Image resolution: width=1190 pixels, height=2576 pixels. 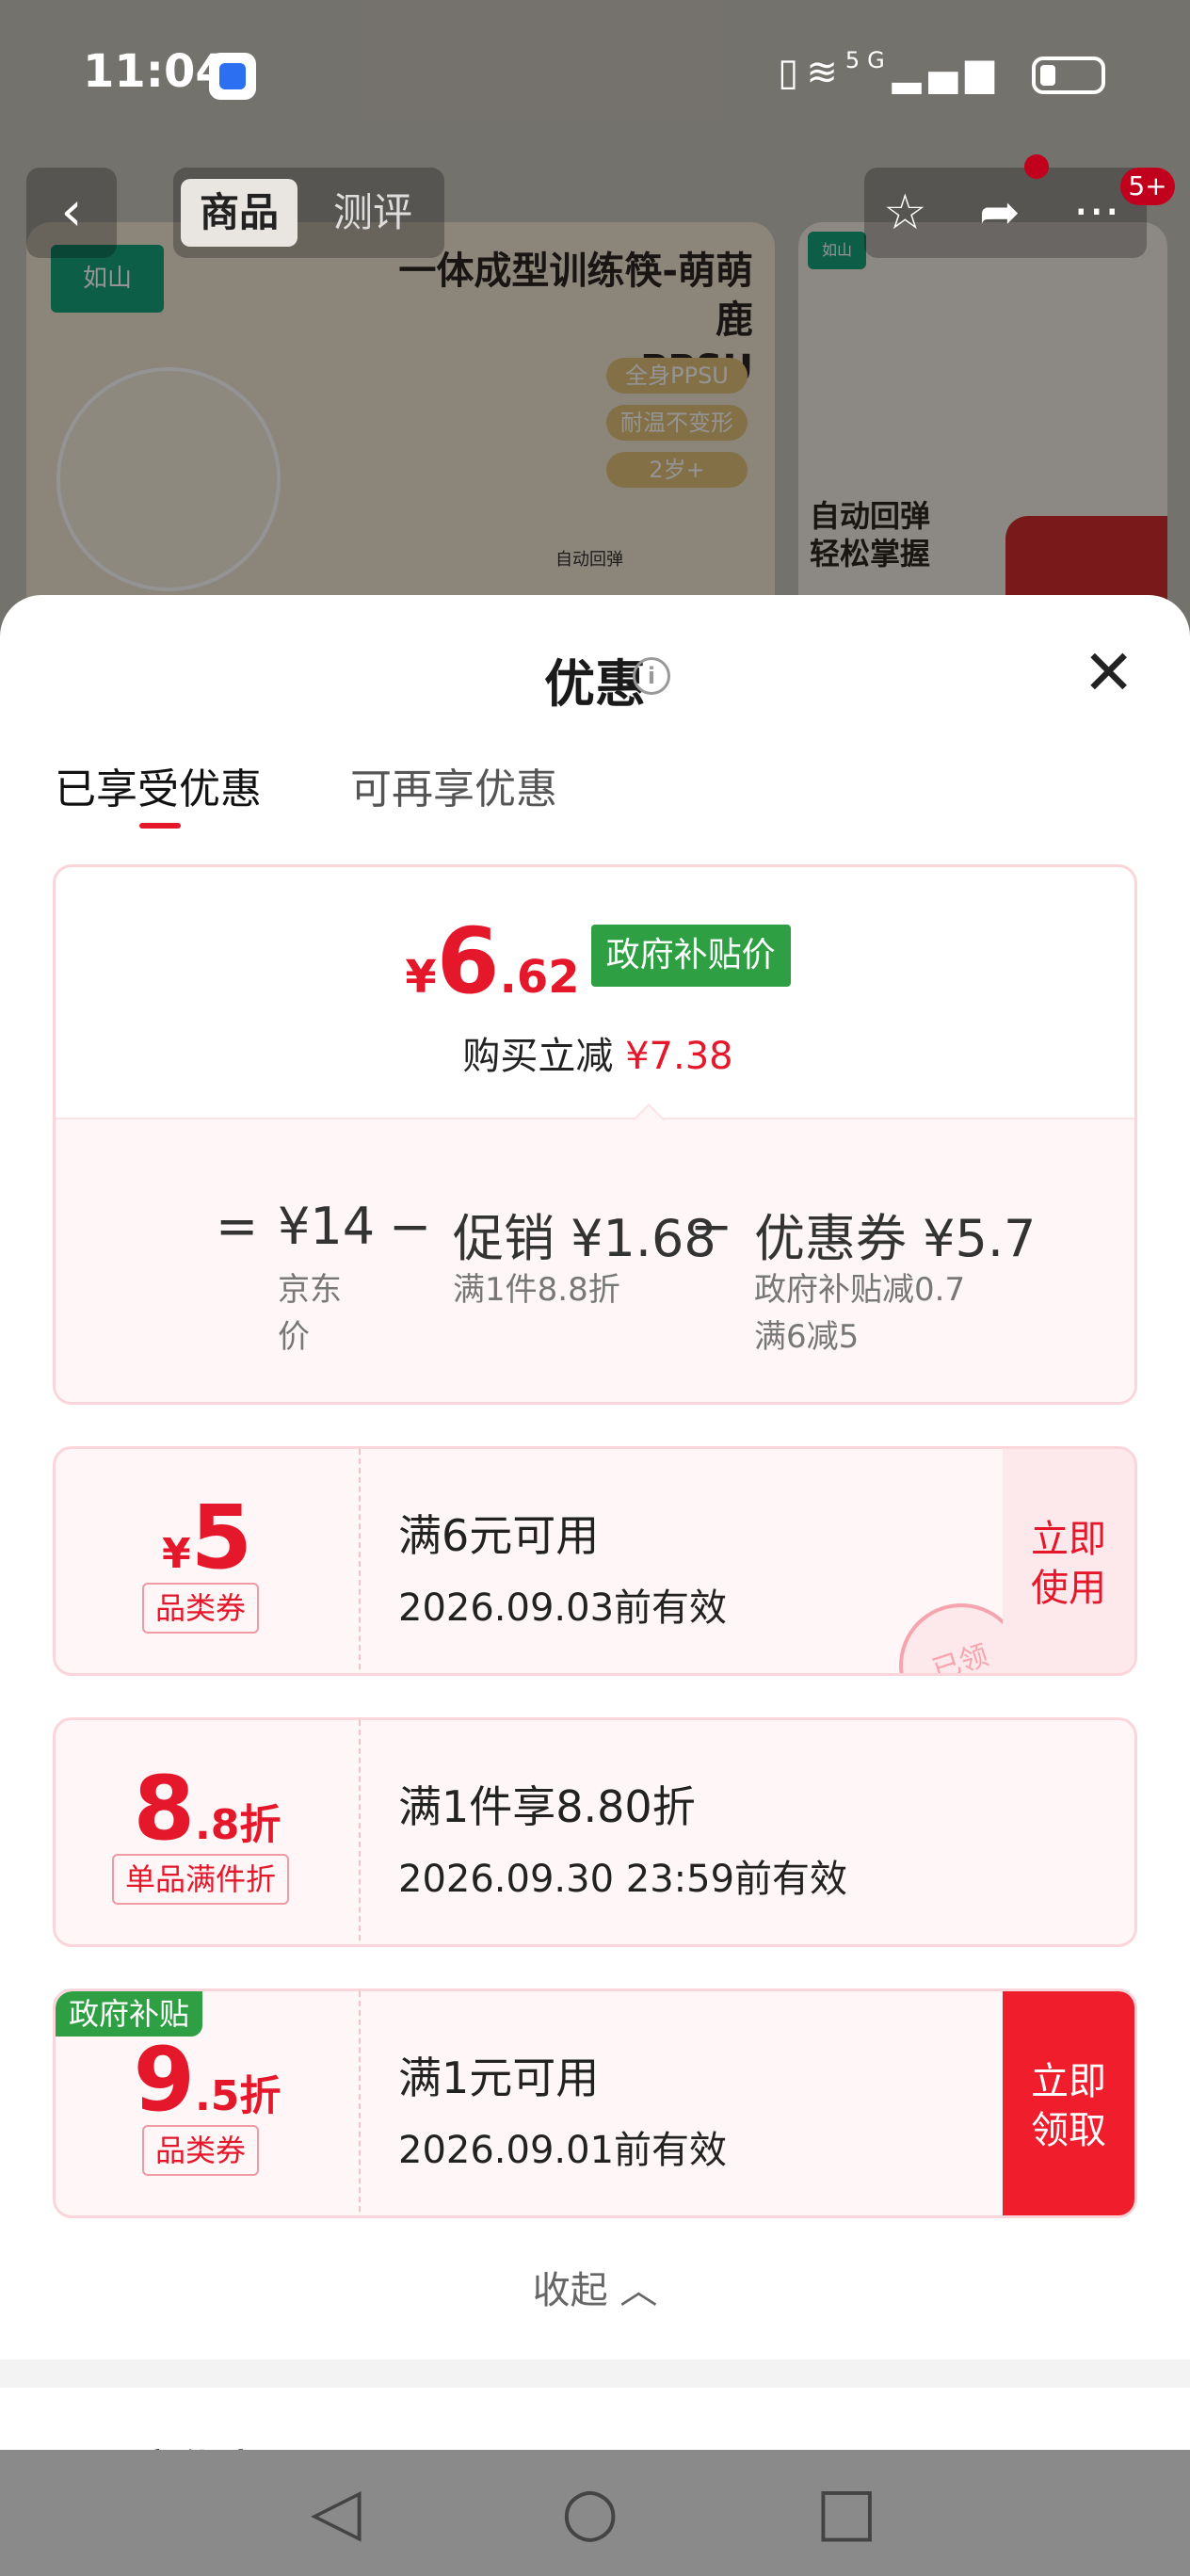 What do you see at coordinates (468, 961) in the screenshot?
I see `price-integer: 6` at bounding box center [468, 961].